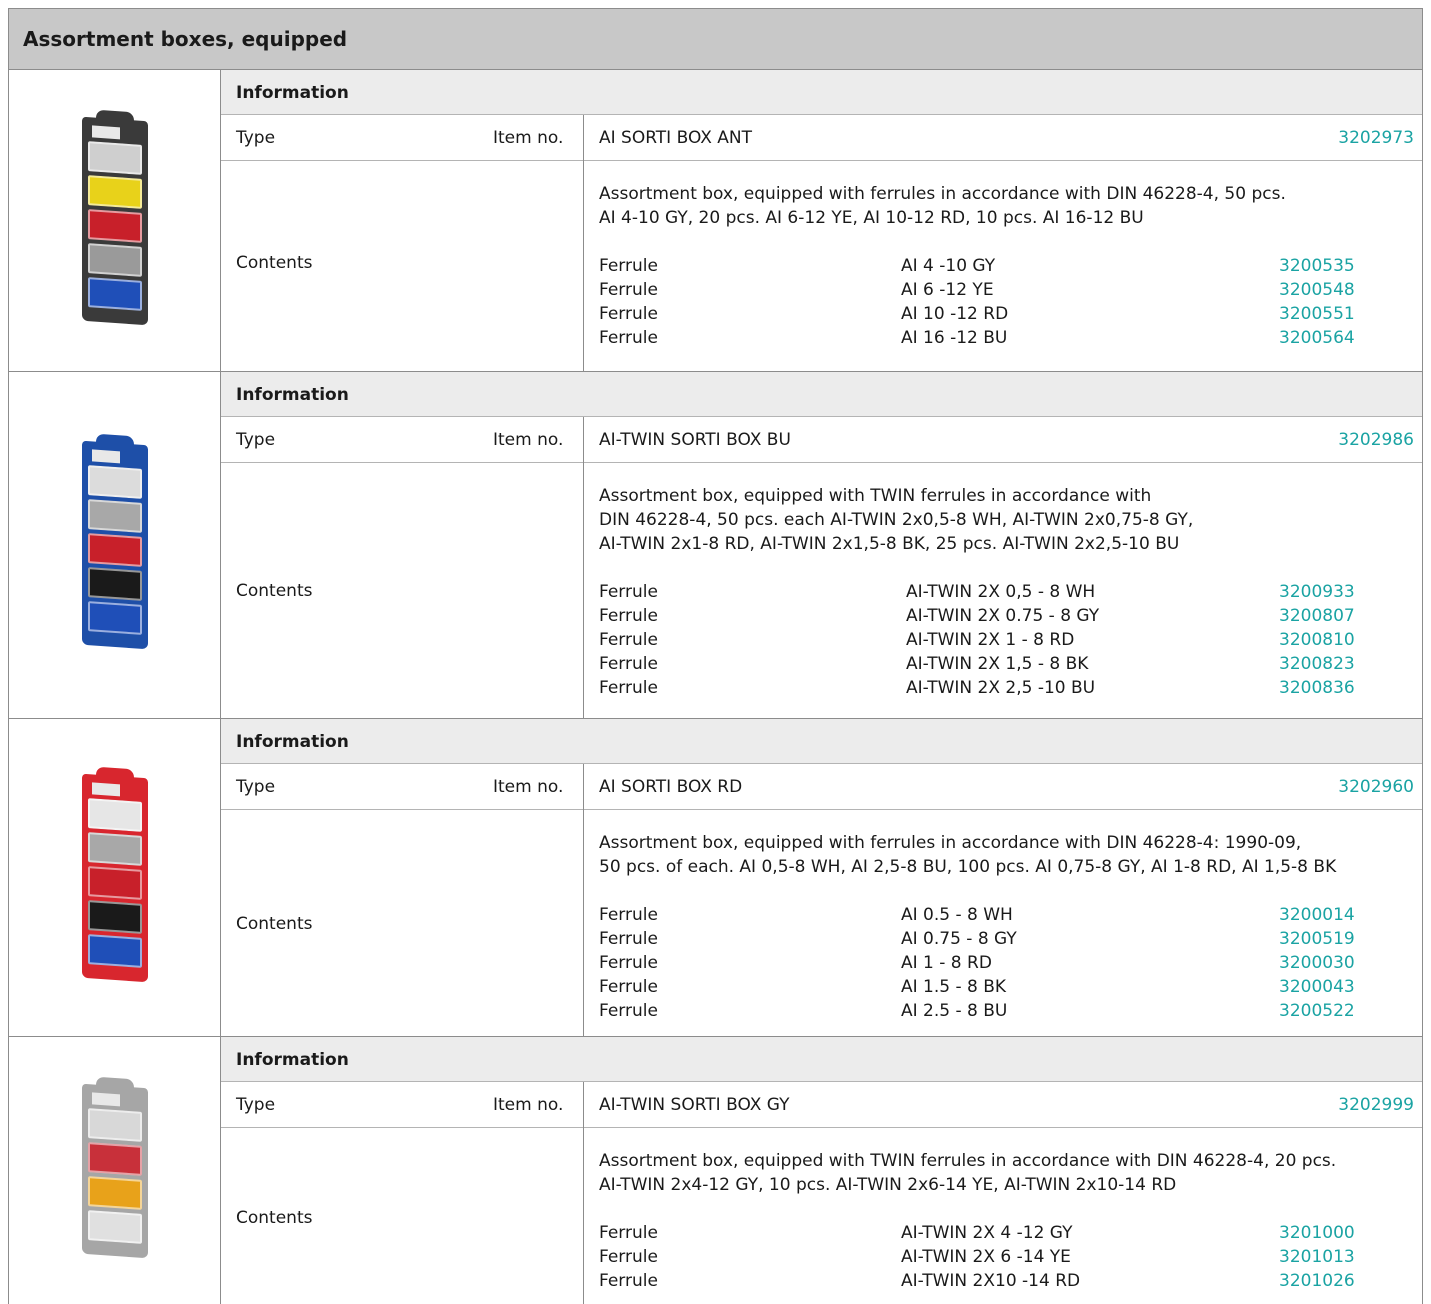 The width and height of the screenshot is (1431, 1304). What do you see at coordinates (671, 787) in the screenshot?
I see `type-name: AI SORTI BOX RD` at bounding box center [671, 787].